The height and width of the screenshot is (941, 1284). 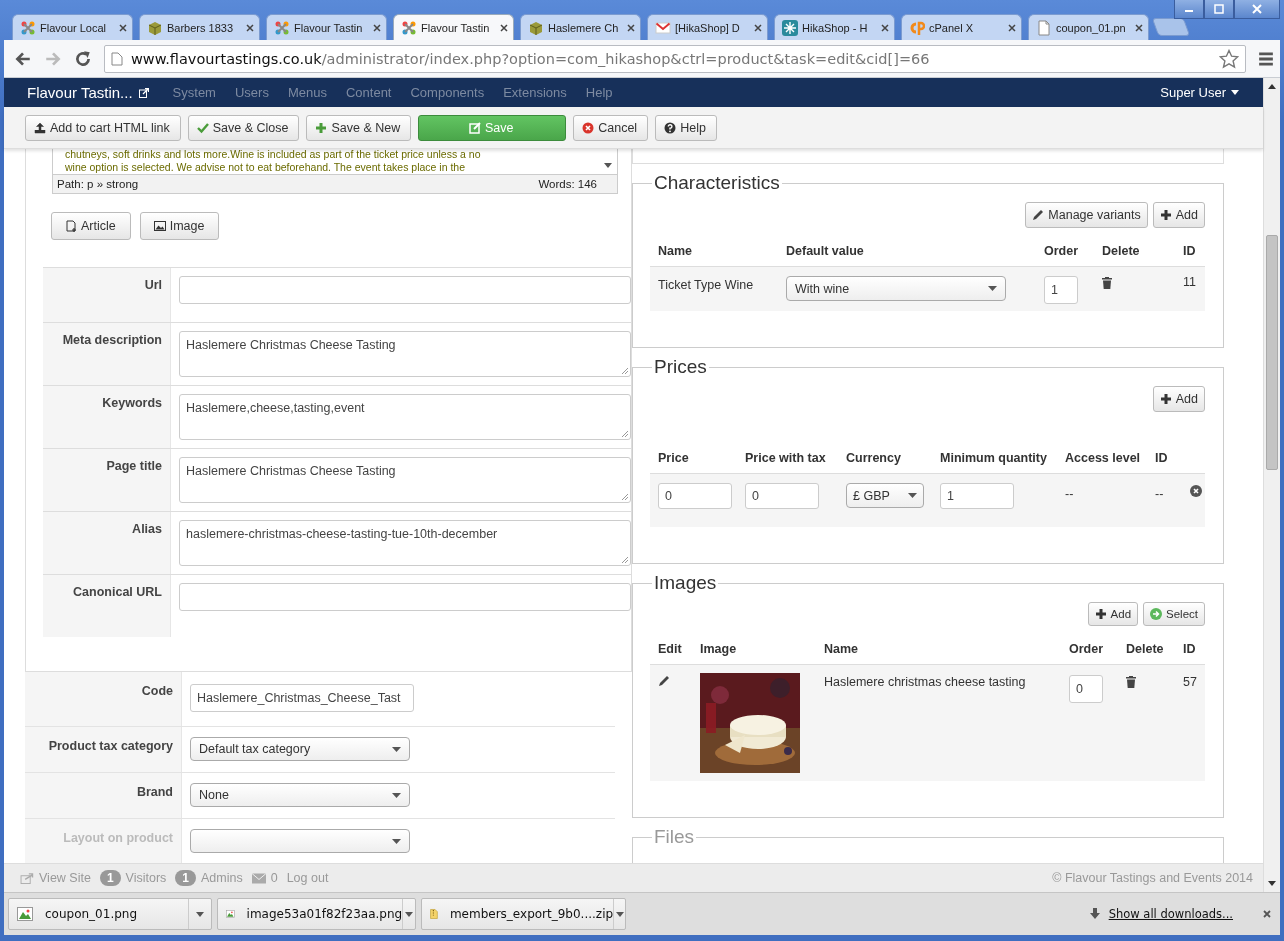 What do you see at coordinates (1086, 689) in the screenshot?
I see `order-field: 0` at bounding box center [1086, 689].